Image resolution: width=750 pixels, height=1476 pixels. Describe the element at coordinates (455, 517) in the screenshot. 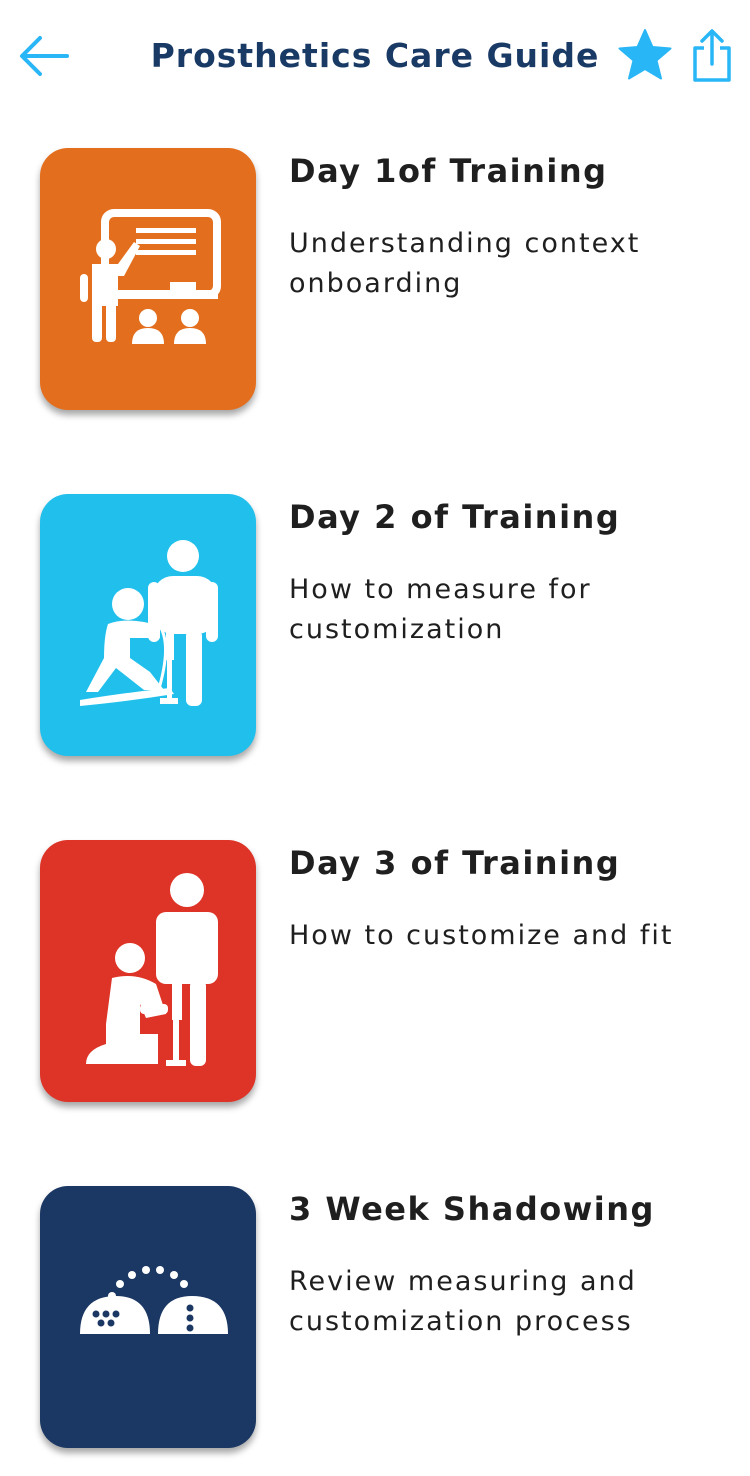

I see `module-title: Day 2 of Training` at that location.